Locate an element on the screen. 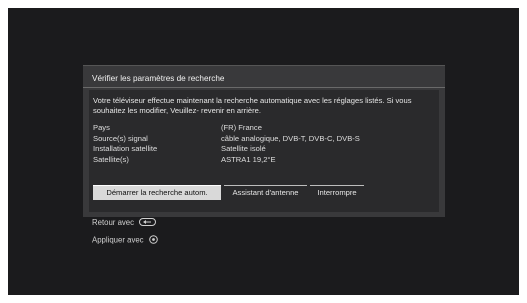 The image size is (527, 303). start-search-button: Démarrer la recherche autom. is located at coordinates (157, 192).